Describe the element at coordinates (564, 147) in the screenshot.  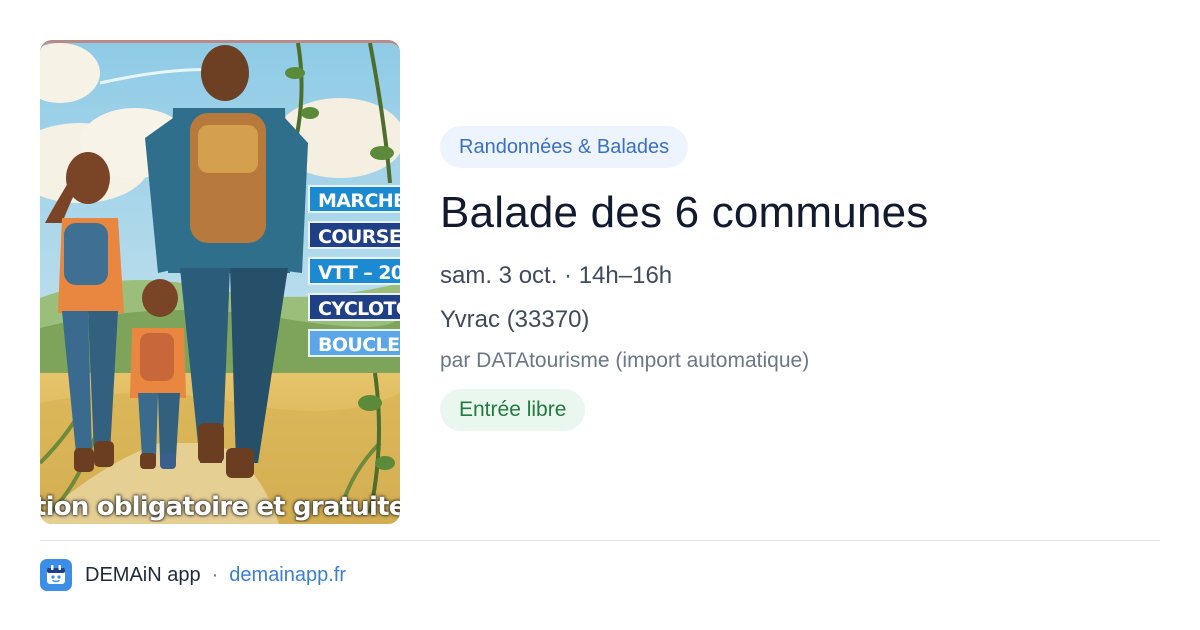
I see `category-chip: Randonnées & Balades` at that location.